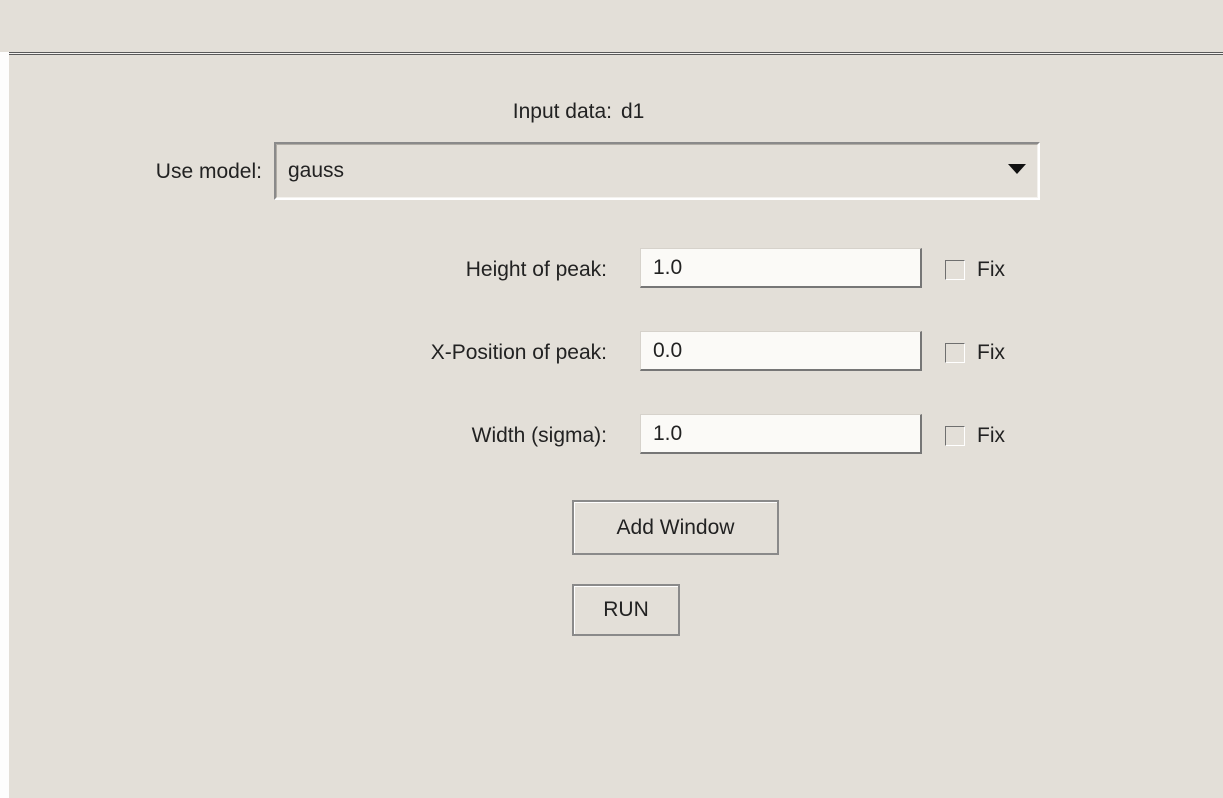 The image size is (1223, 798). Describe the element at coordinates (1017, 169) in the screenshot. I see `chevron-down-icon` at that location.